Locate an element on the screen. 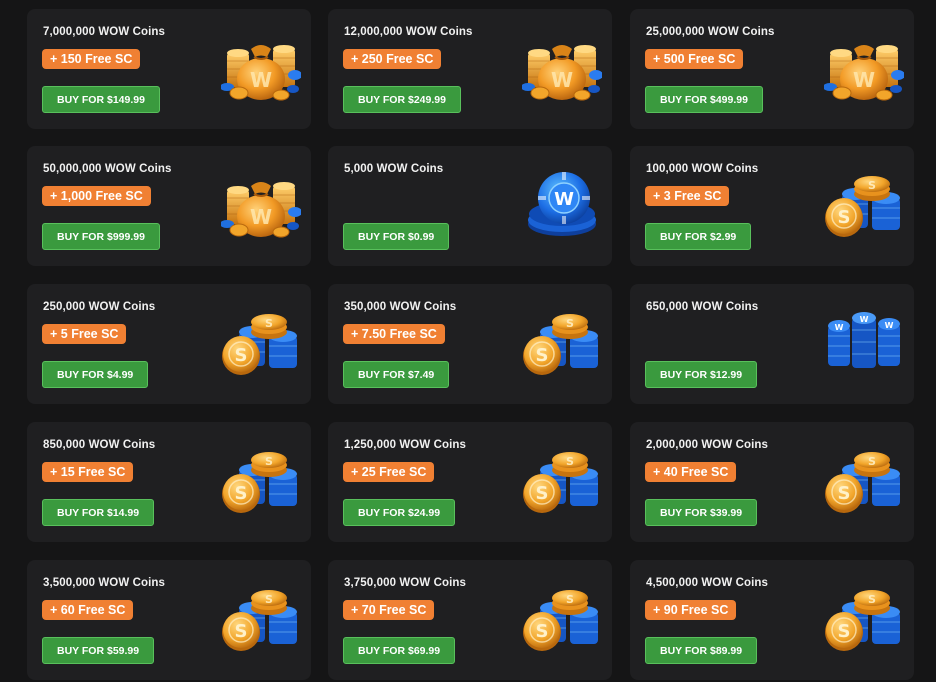  buy-button: BUY FOR $7.49 is located at coordinates (396, 374).